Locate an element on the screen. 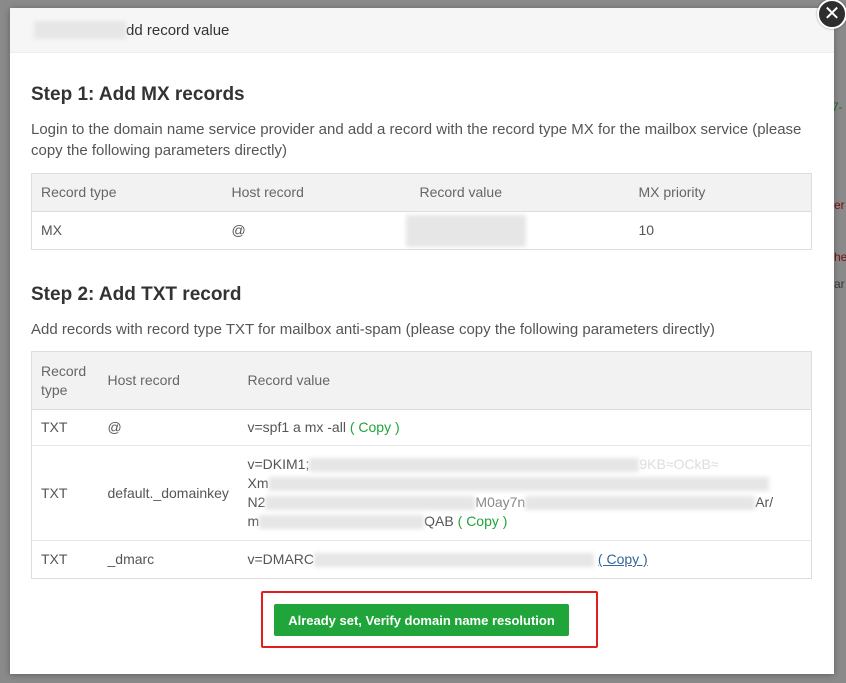  dialog-title-text: dd record value is located at coordinates (178, 30).